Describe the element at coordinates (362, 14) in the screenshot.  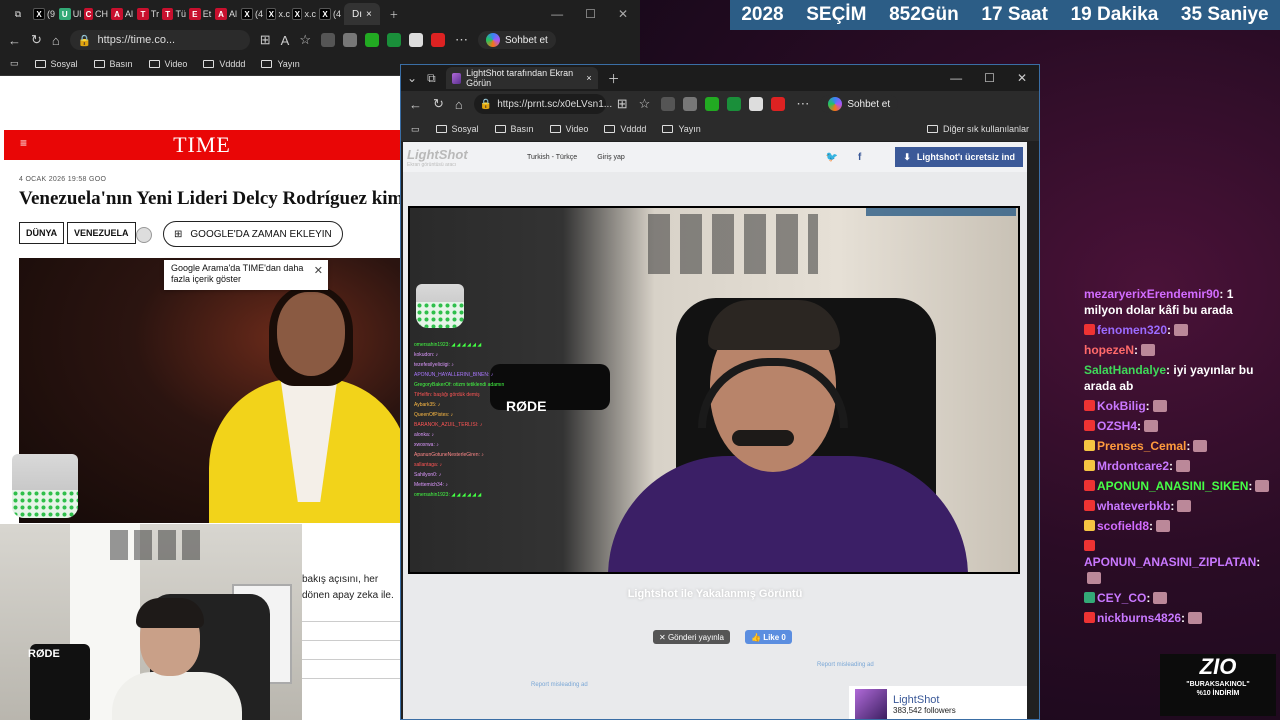
I see `browser-tab-active: Dı ×` at that location.